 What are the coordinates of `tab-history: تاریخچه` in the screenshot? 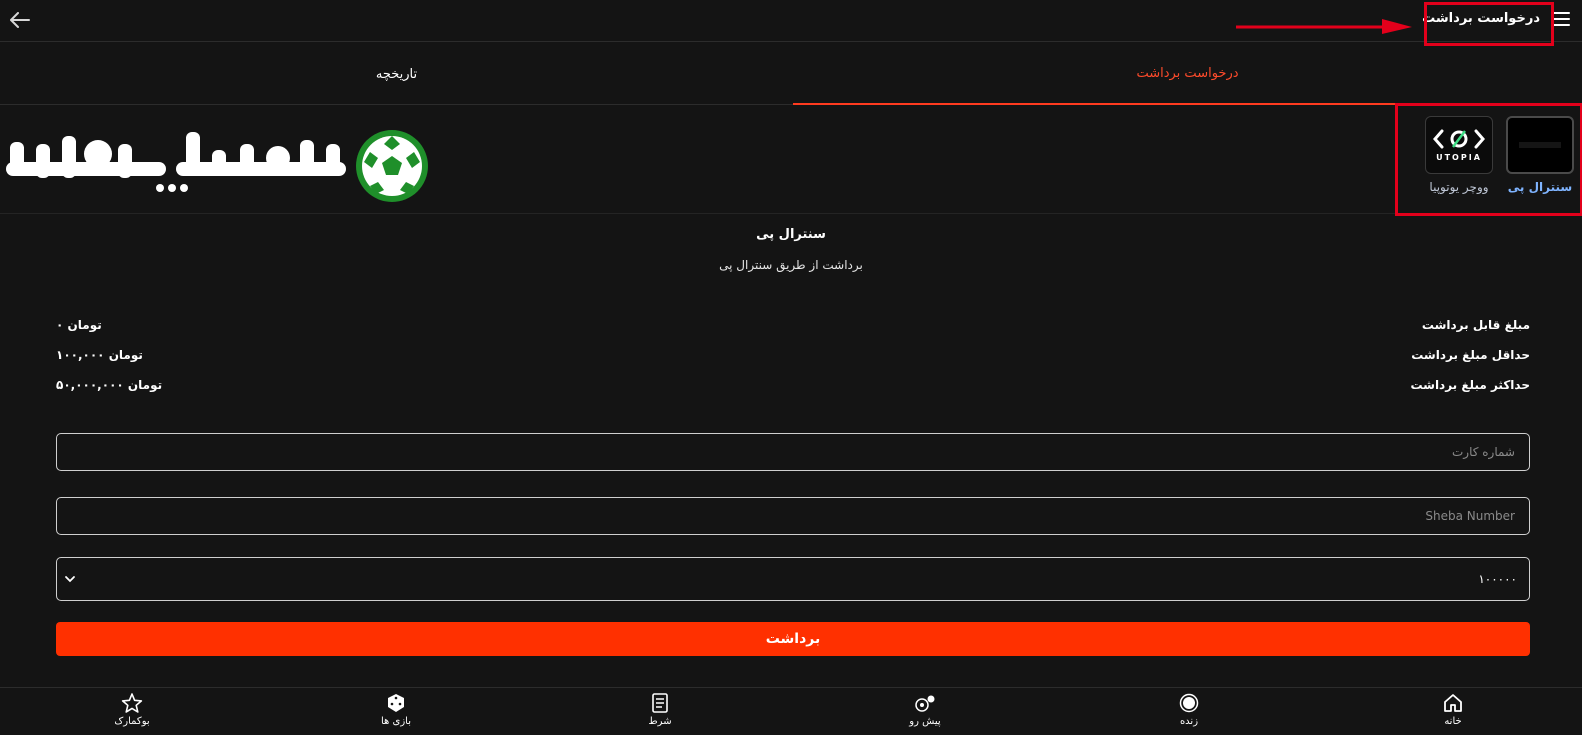 It's located at (396, 74).